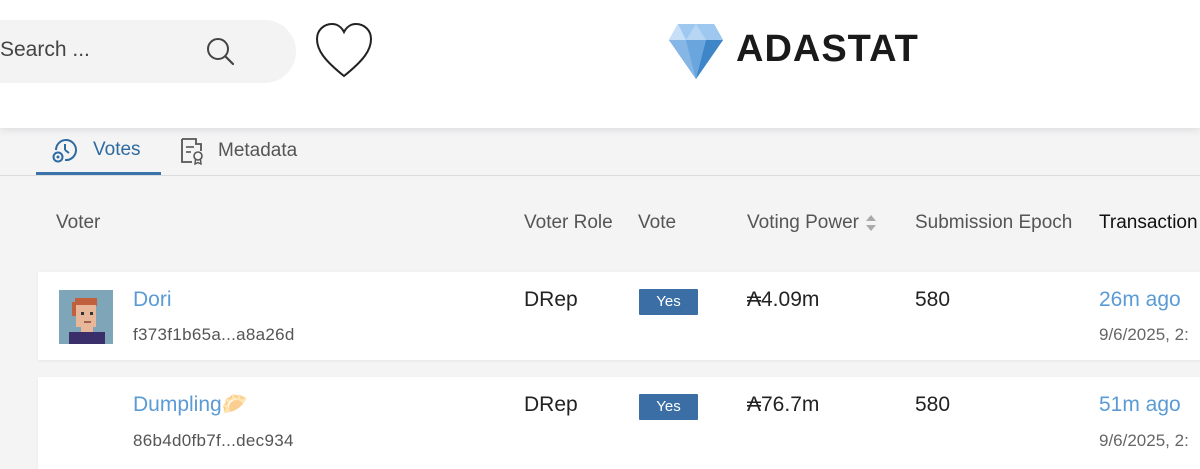 Image resolution: width=1200 pixels, height=469 pixels. Describe the element at coordinates (65, 150) in the screenshot. I see `clock-gear-icon` at that location.